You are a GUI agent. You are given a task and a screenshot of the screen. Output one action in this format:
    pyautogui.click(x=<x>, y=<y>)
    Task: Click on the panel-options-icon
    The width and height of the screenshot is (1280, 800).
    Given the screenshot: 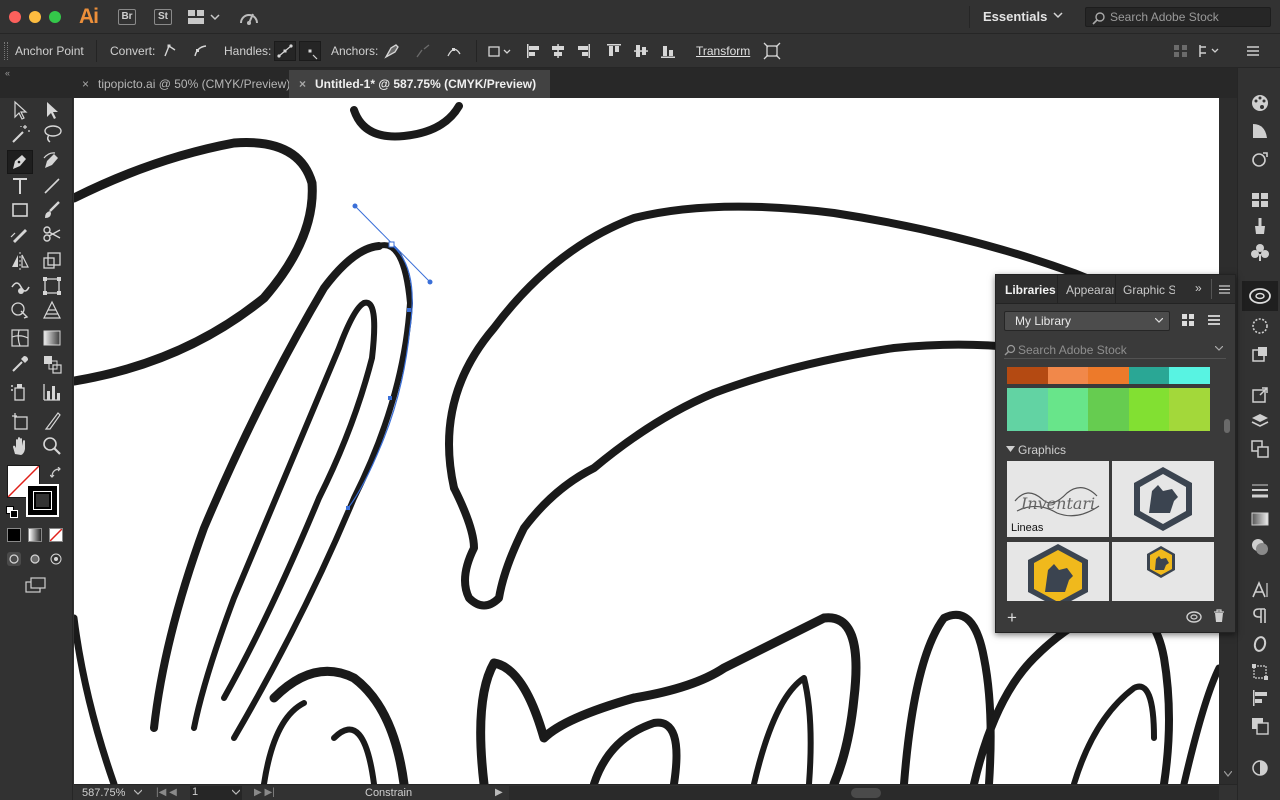 What is the action you would take?
    pyautogui.click(x=1210, y=51)
    